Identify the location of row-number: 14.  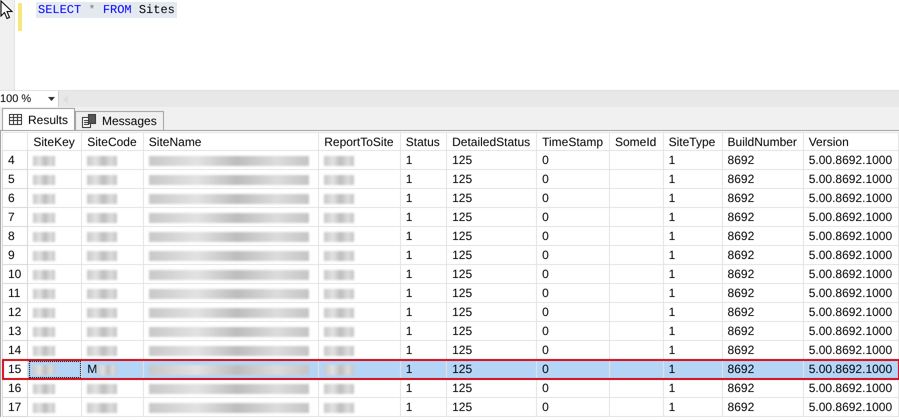
(15, 350).